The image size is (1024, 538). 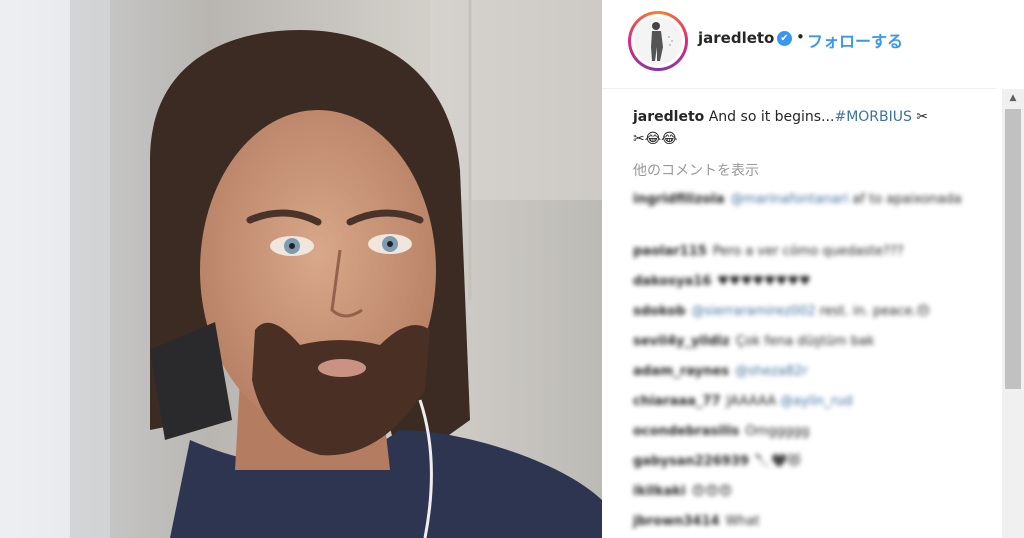 I want to click on comment-mention: @aylin_rud, so click(x=816, y=401).